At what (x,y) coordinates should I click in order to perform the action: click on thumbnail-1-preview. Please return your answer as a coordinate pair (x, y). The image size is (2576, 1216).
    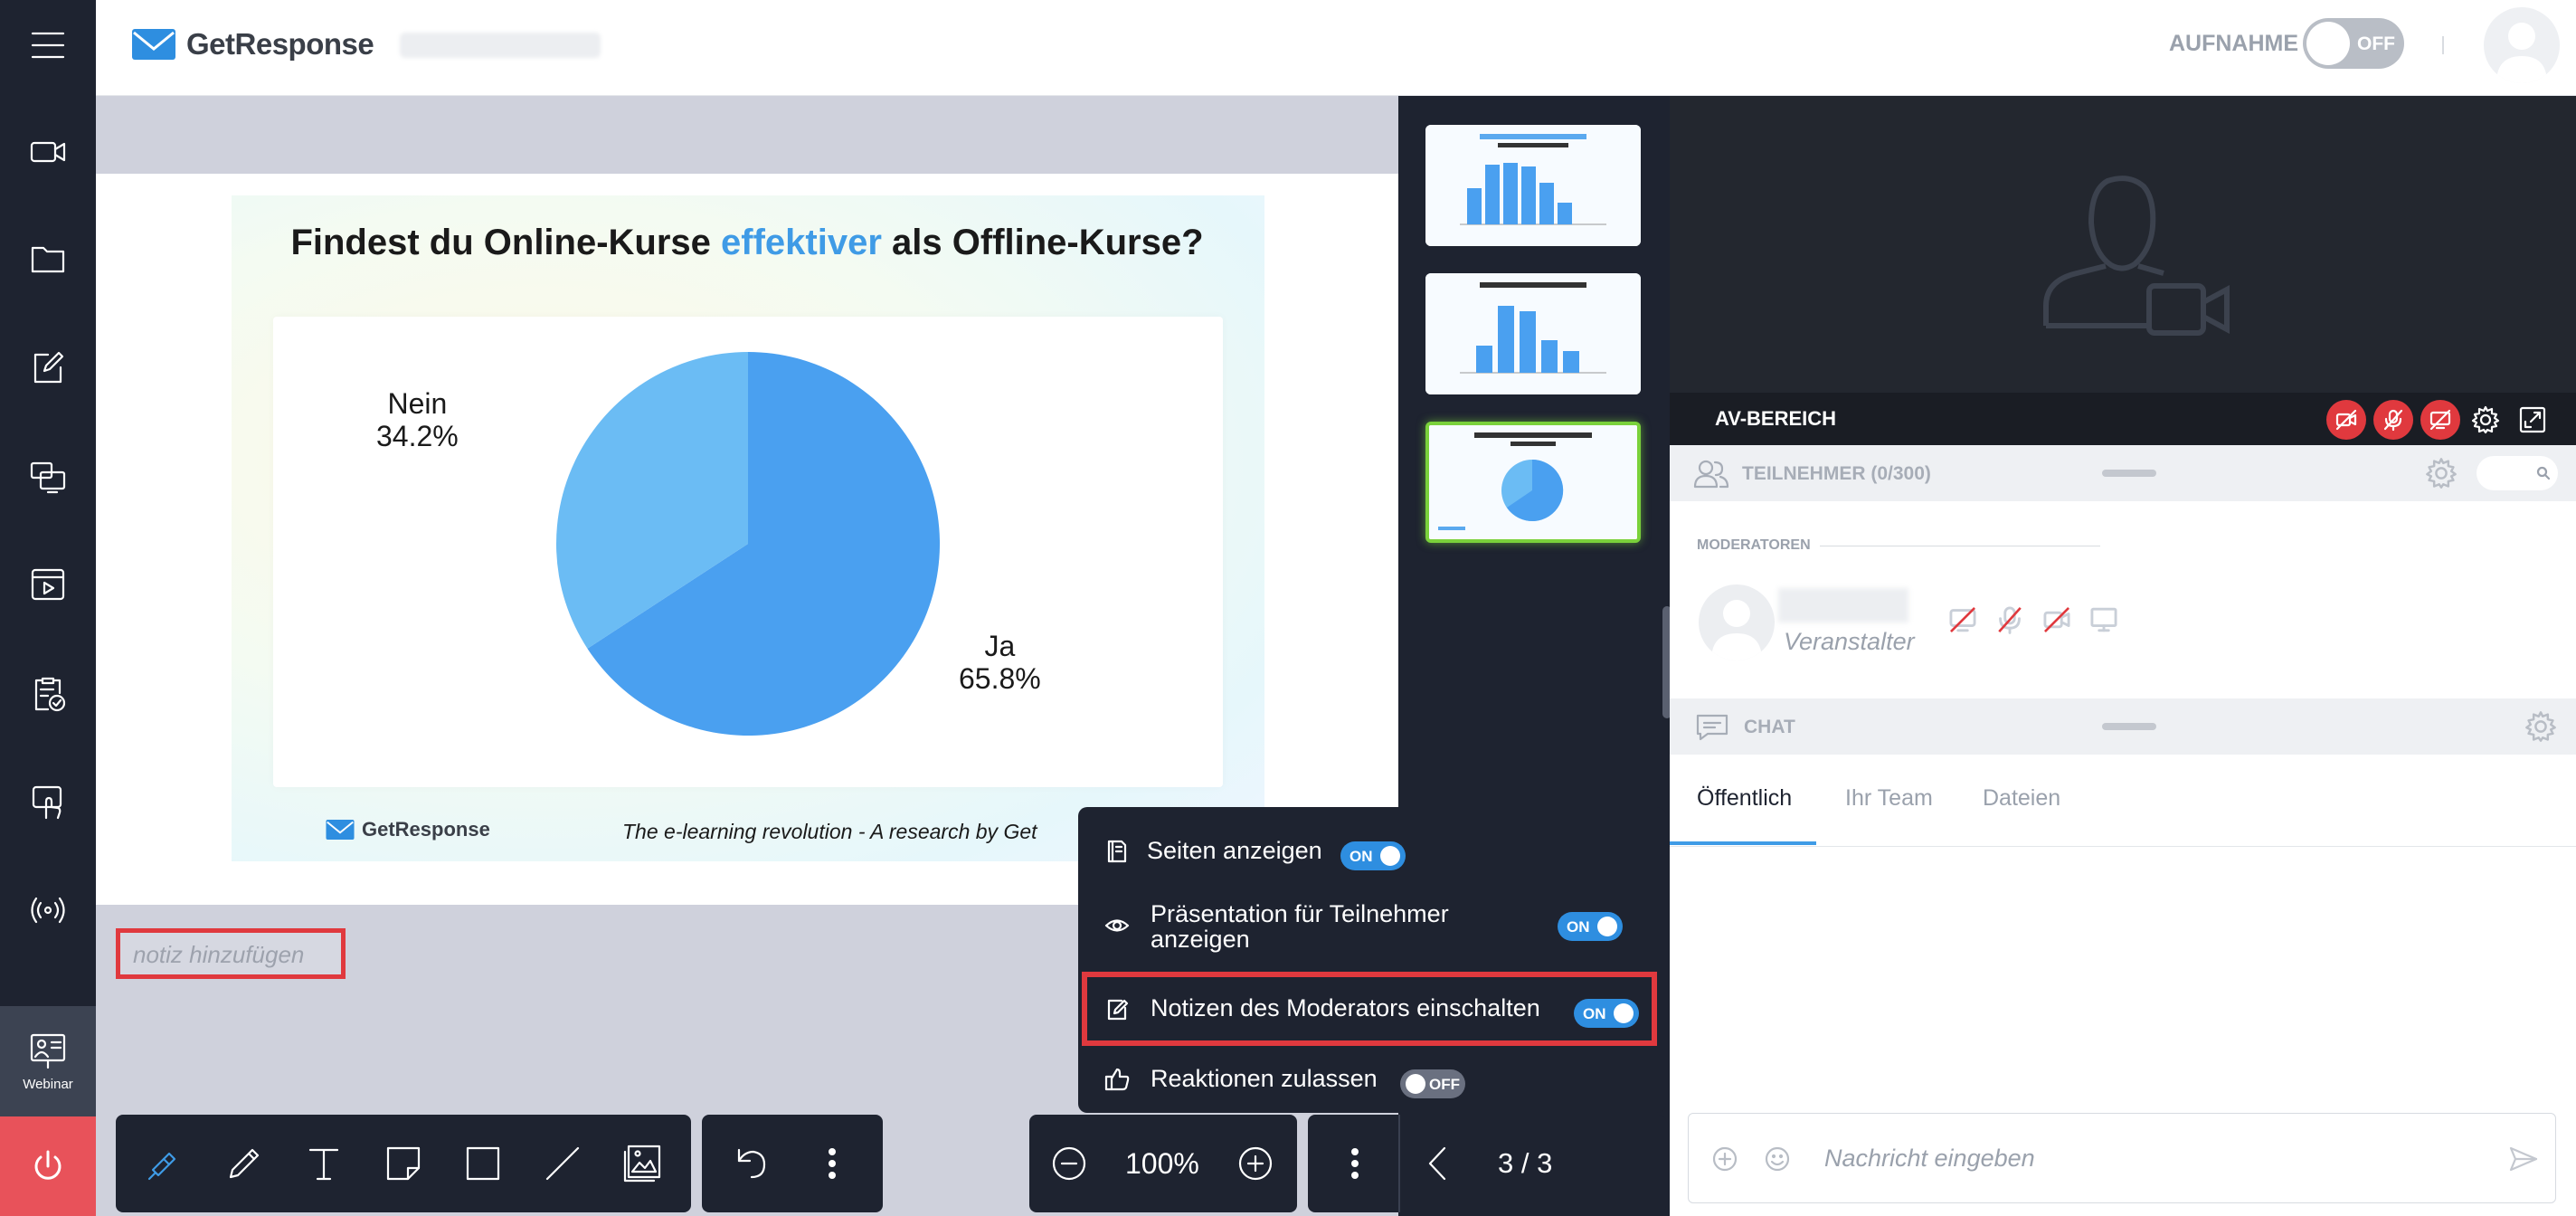
    Looking at the image, I should click on (1533, 186).